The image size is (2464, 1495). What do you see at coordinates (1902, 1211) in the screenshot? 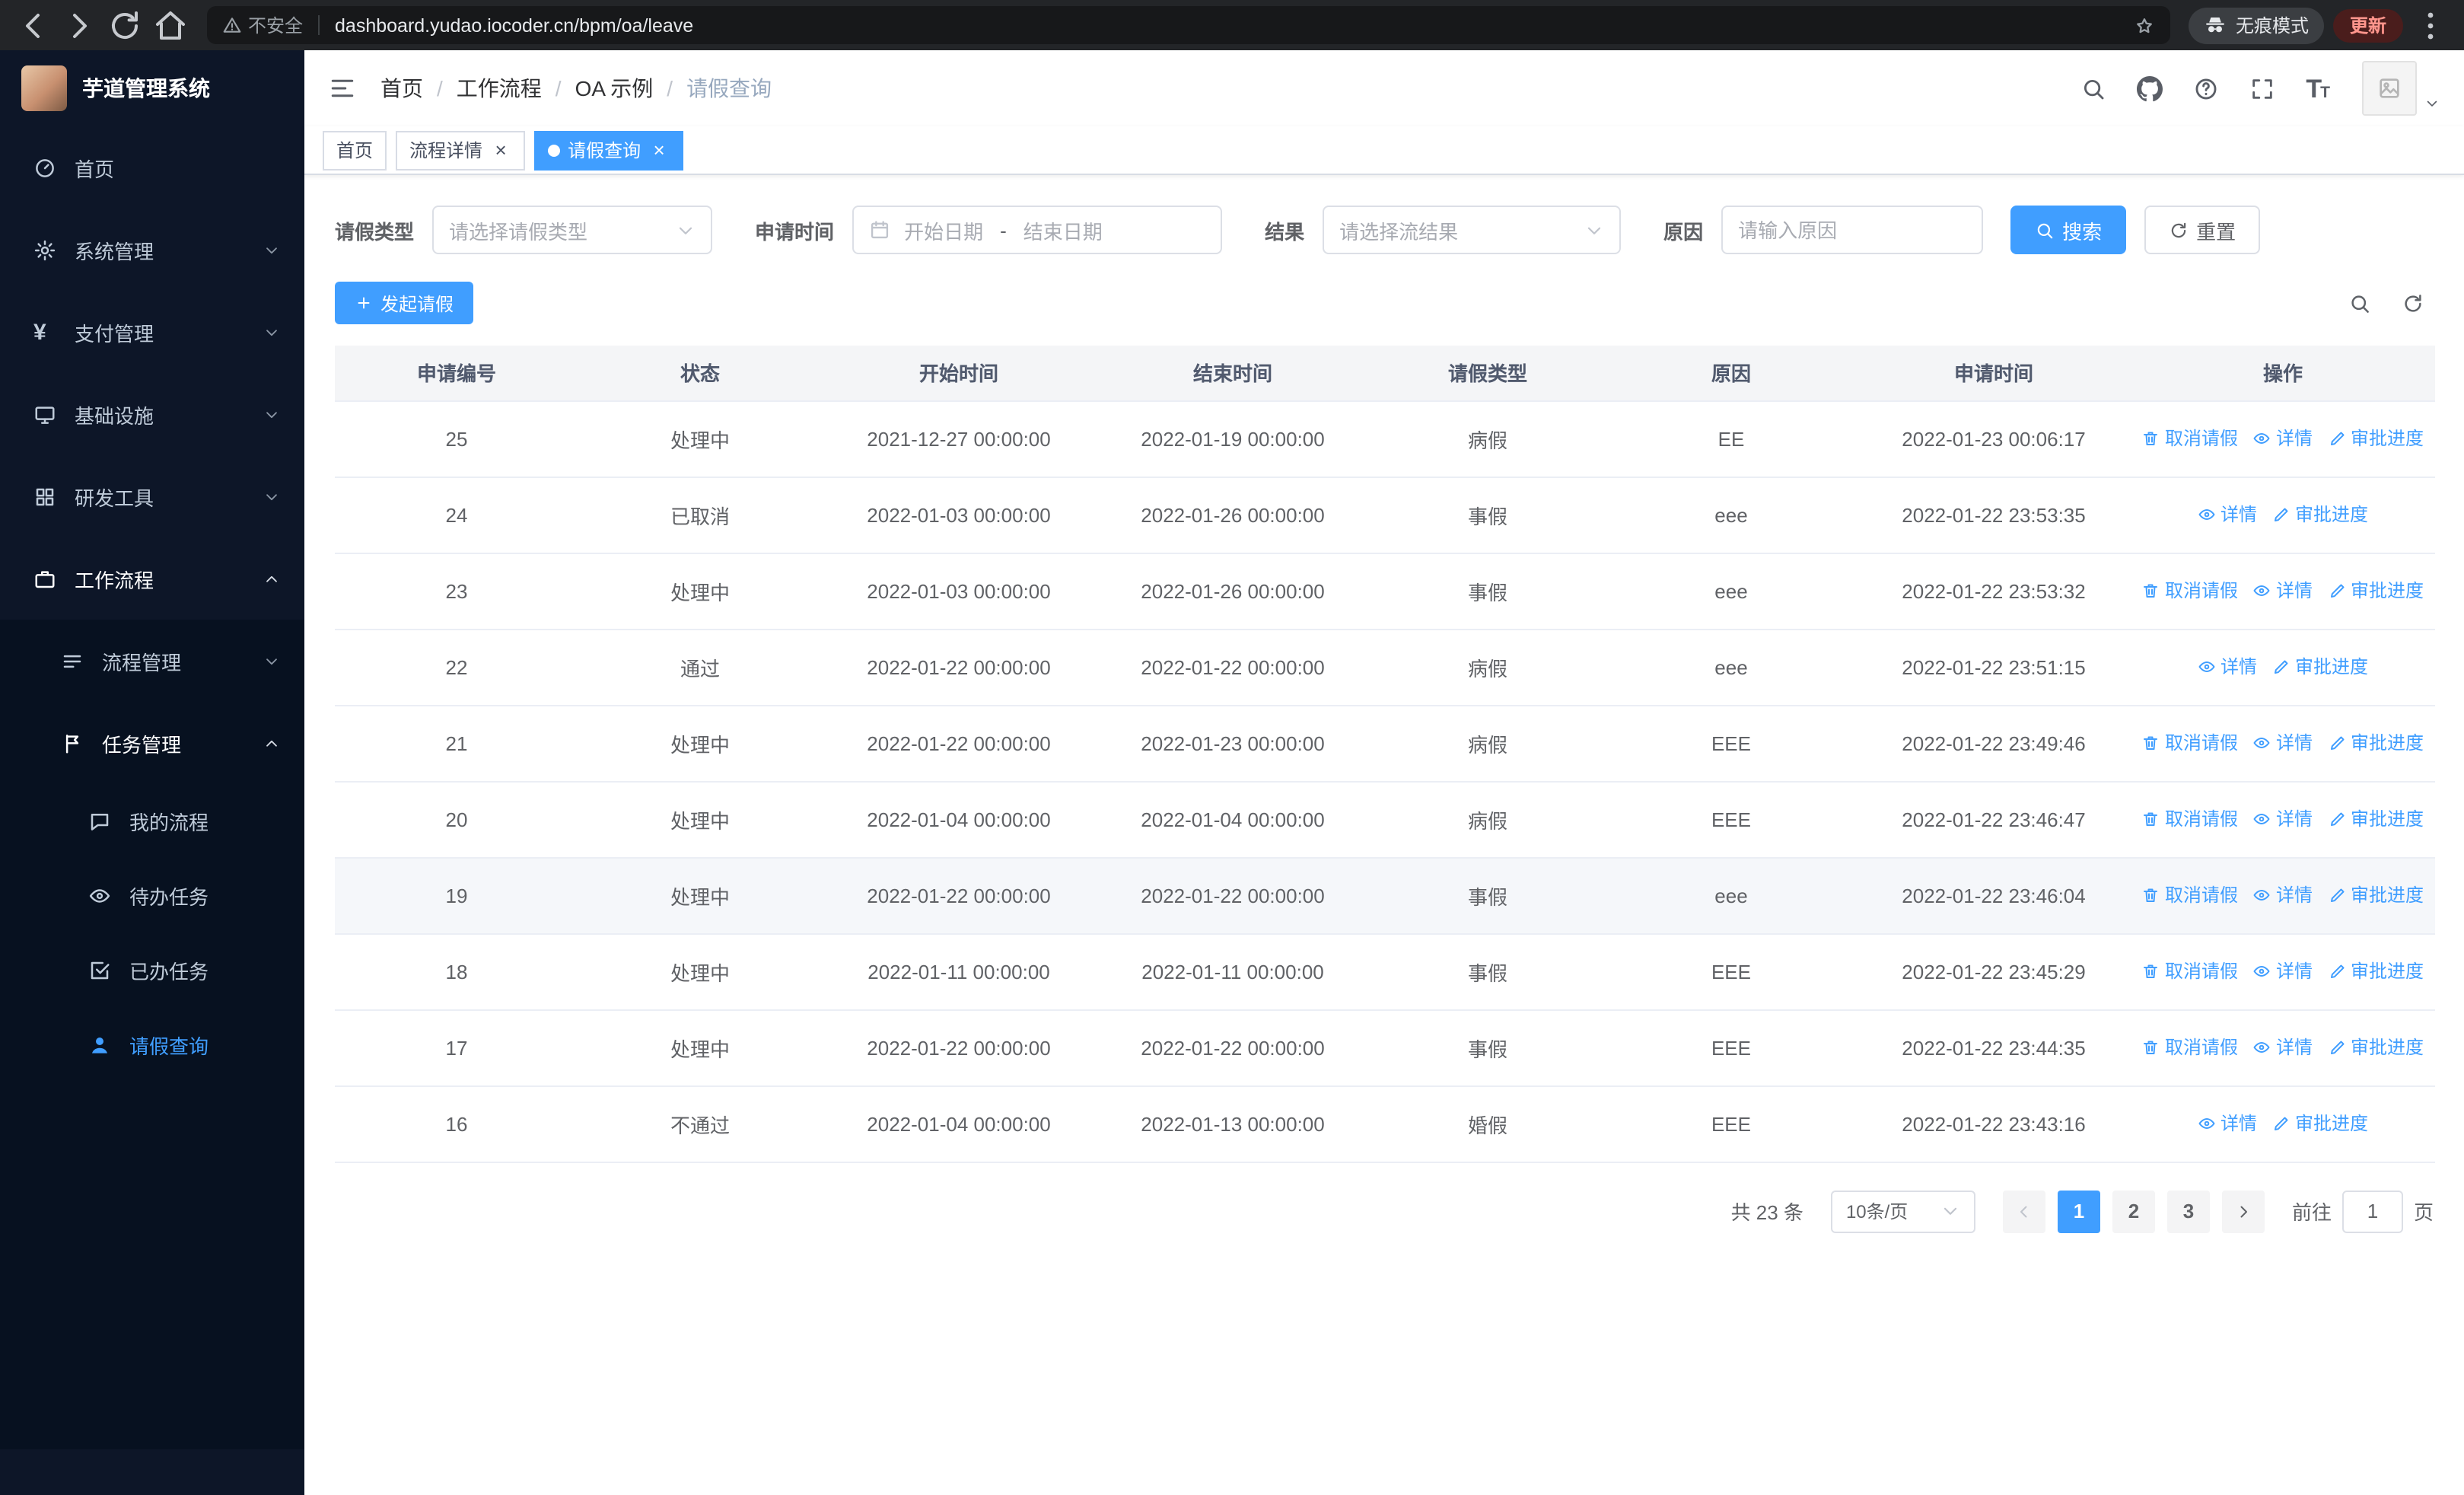
I see `page-size-select: 10条/页` at bounding box center [1902, 1211].